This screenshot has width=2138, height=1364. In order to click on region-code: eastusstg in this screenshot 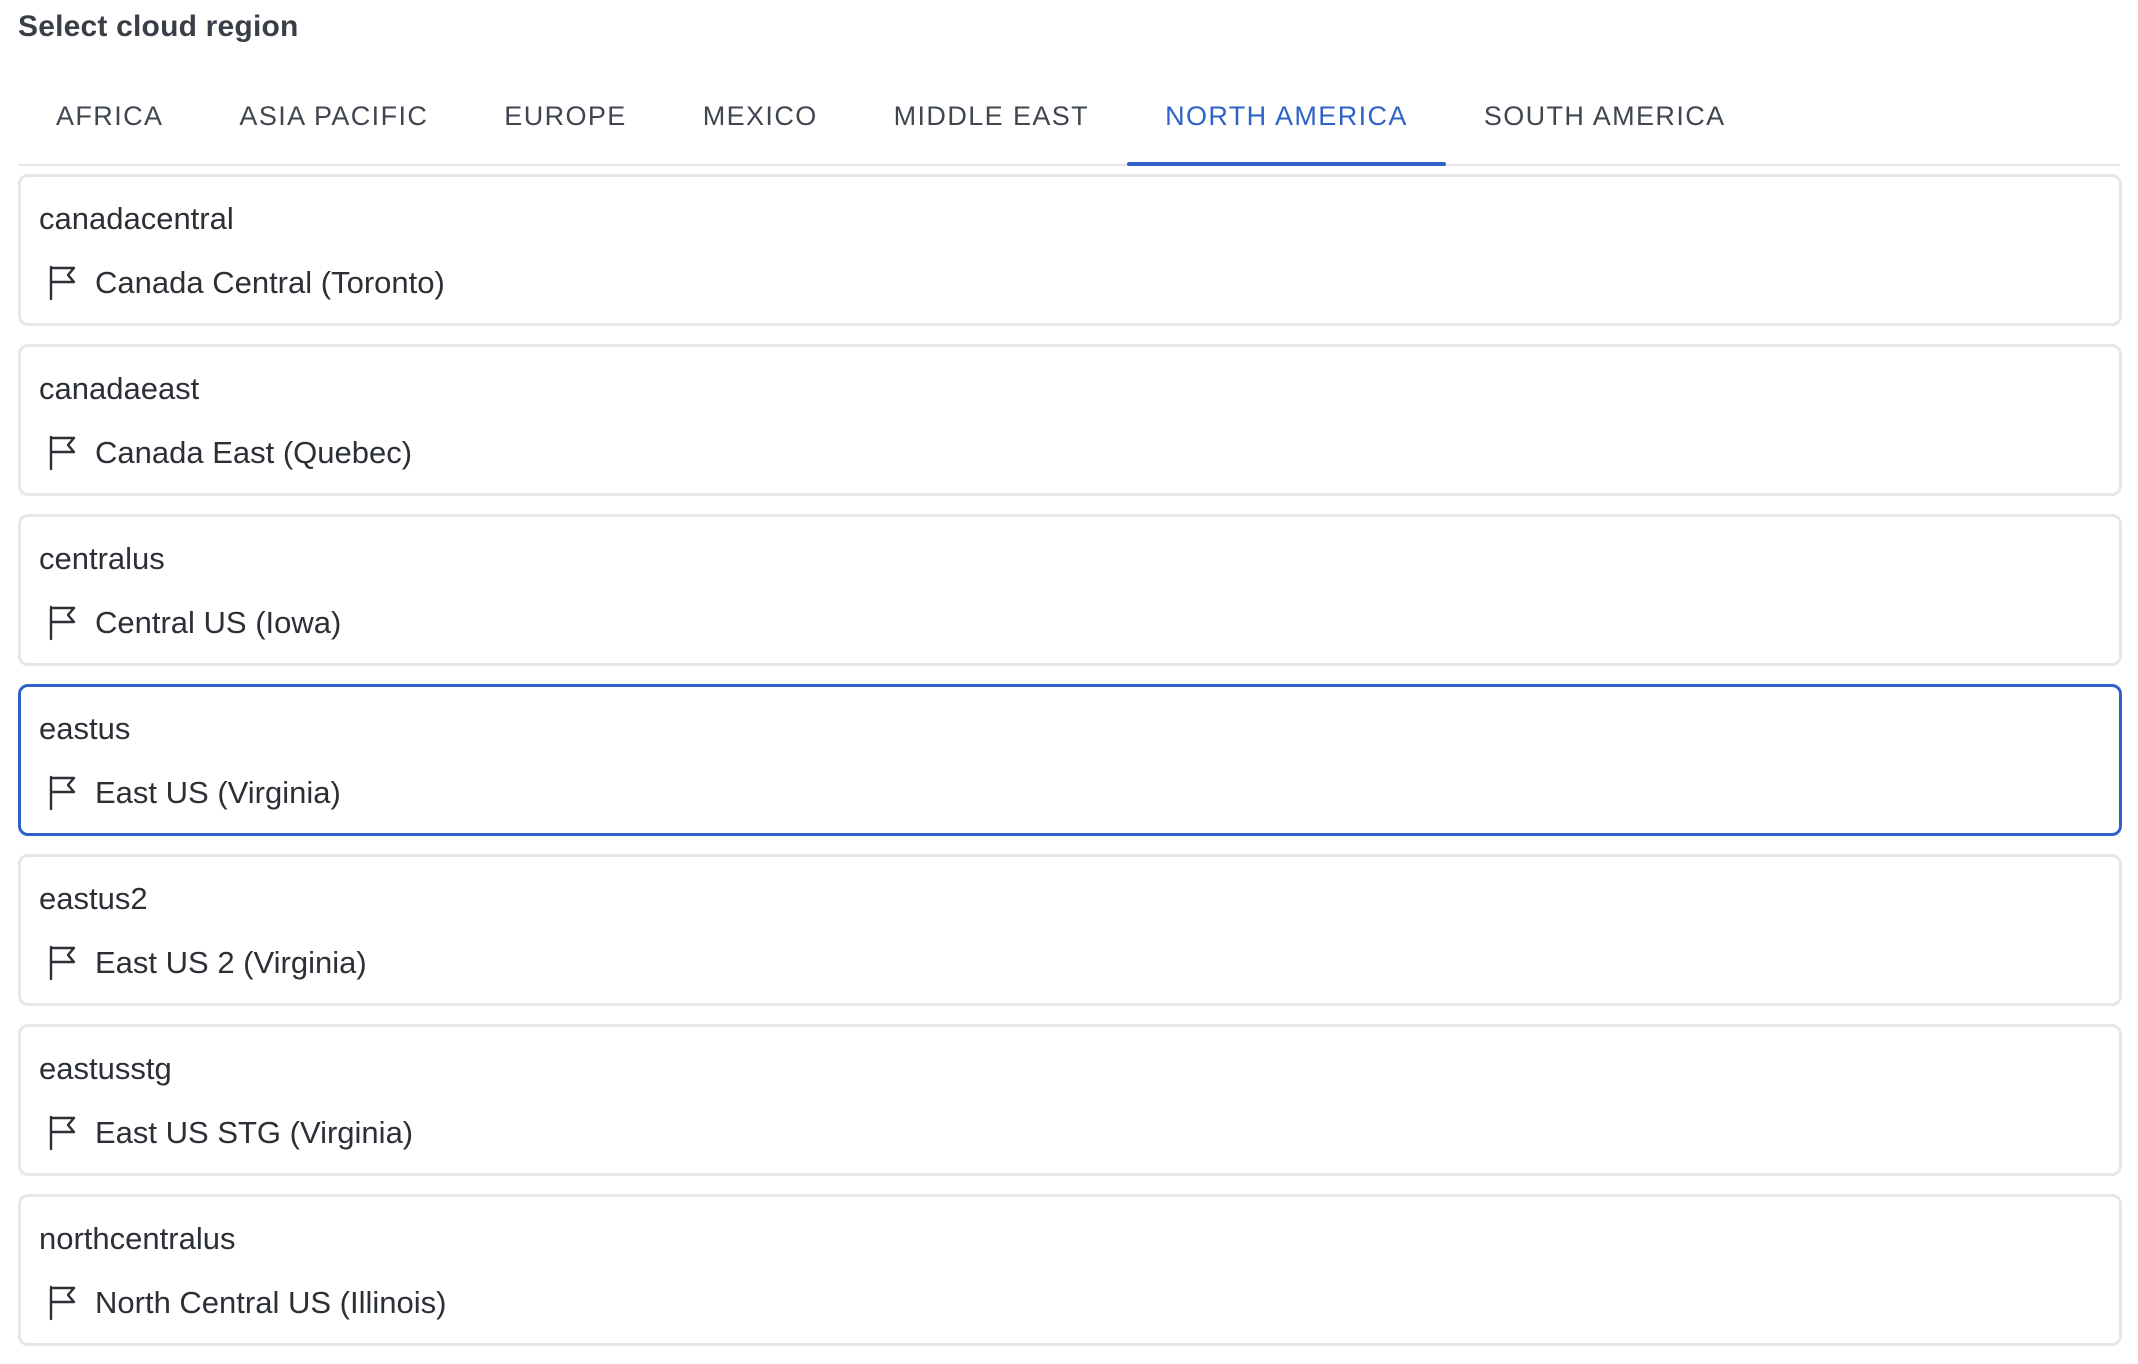, I will do `click(105, 1068)`.